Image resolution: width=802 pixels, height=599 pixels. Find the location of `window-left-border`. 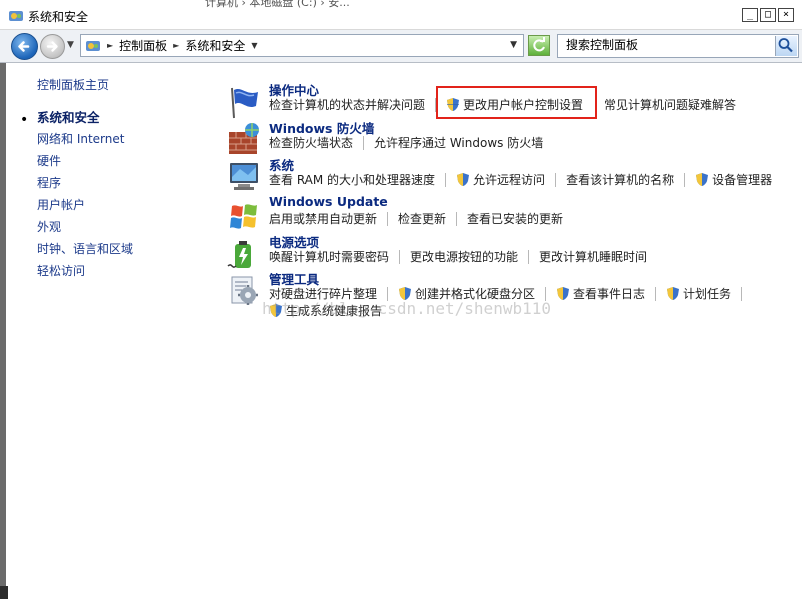

window-left-border is located at coordinates (3, 331).